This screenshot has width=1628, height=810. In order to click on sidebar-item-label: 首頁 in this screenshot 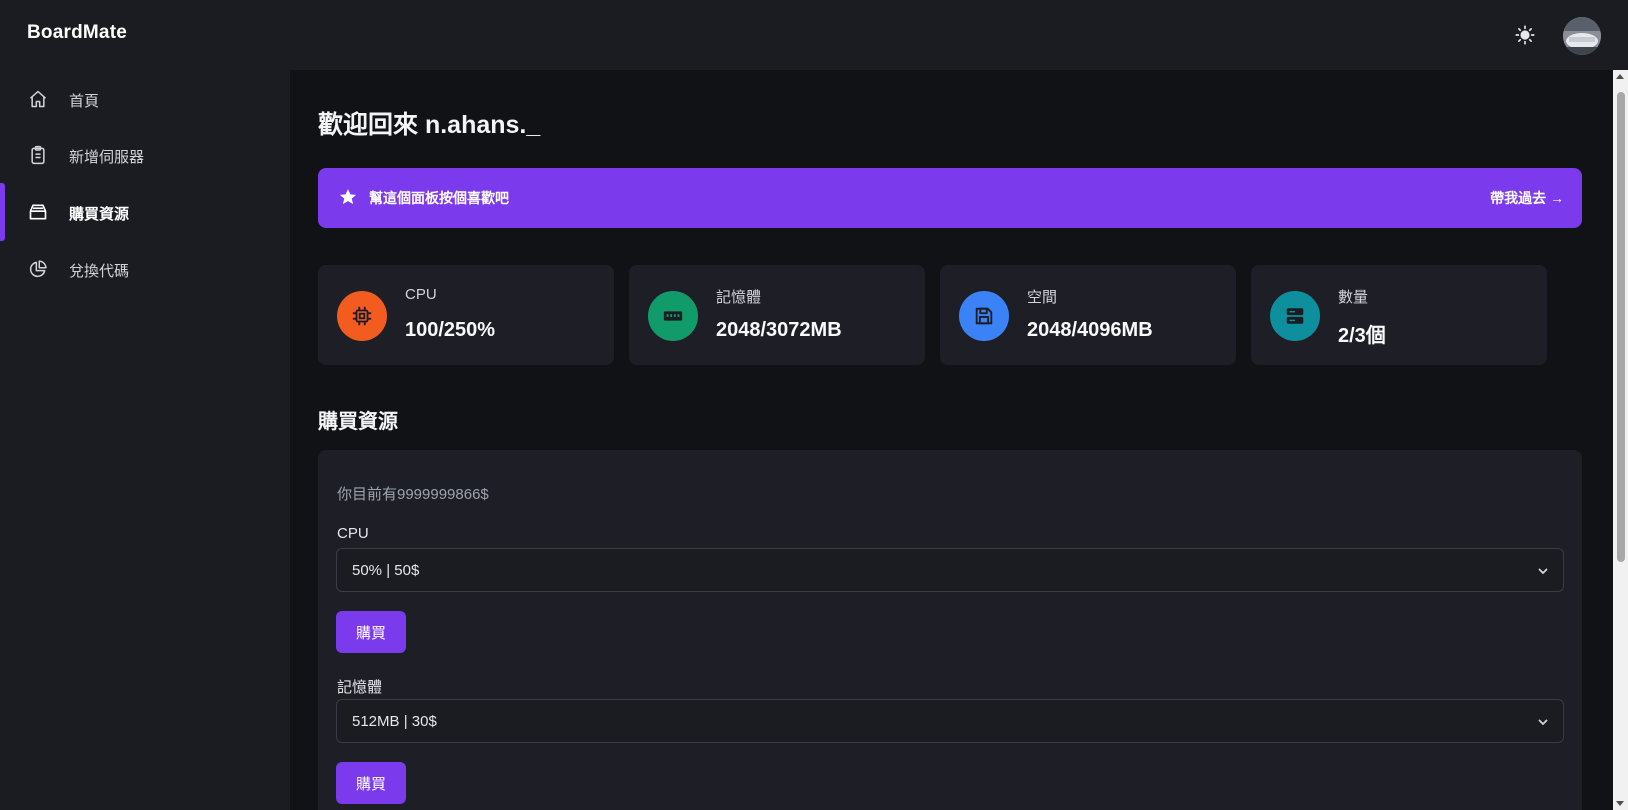, I will do `click(84, 101)`.